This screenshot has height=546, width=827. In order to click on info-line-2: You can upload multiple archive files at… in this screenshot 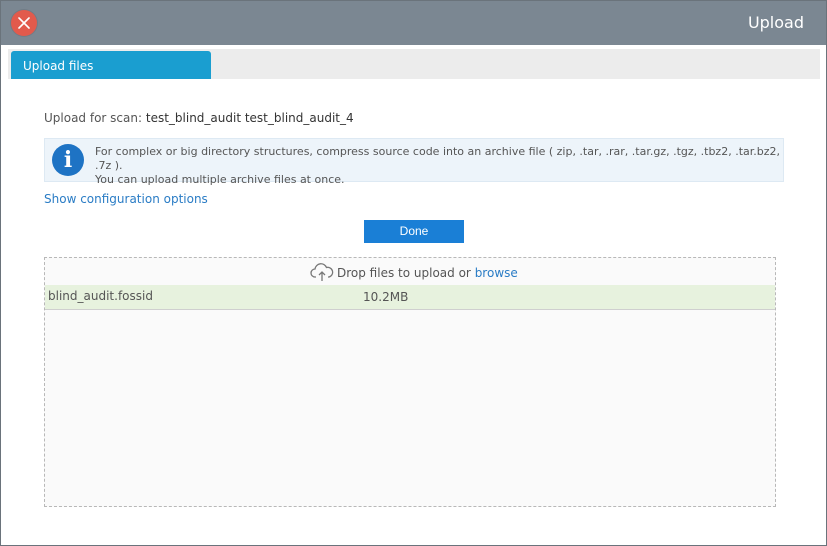, I will do `click(220, 179)`.